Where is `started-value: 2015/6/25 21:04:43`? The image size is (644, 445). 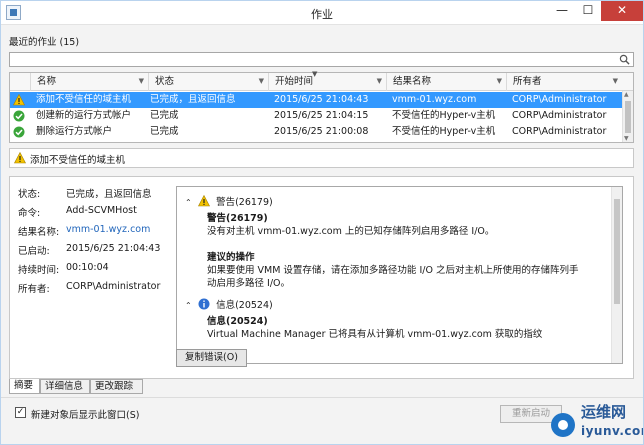
started-value: 2015/6/25 21:04:43 is located at coordinates (113, 248).